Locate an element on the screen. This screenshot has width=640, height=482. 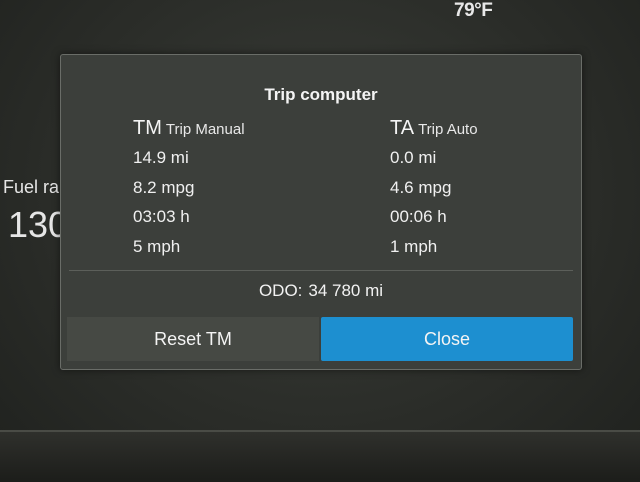
dialog-title: Trip computer is located at coordinates (321, 94).